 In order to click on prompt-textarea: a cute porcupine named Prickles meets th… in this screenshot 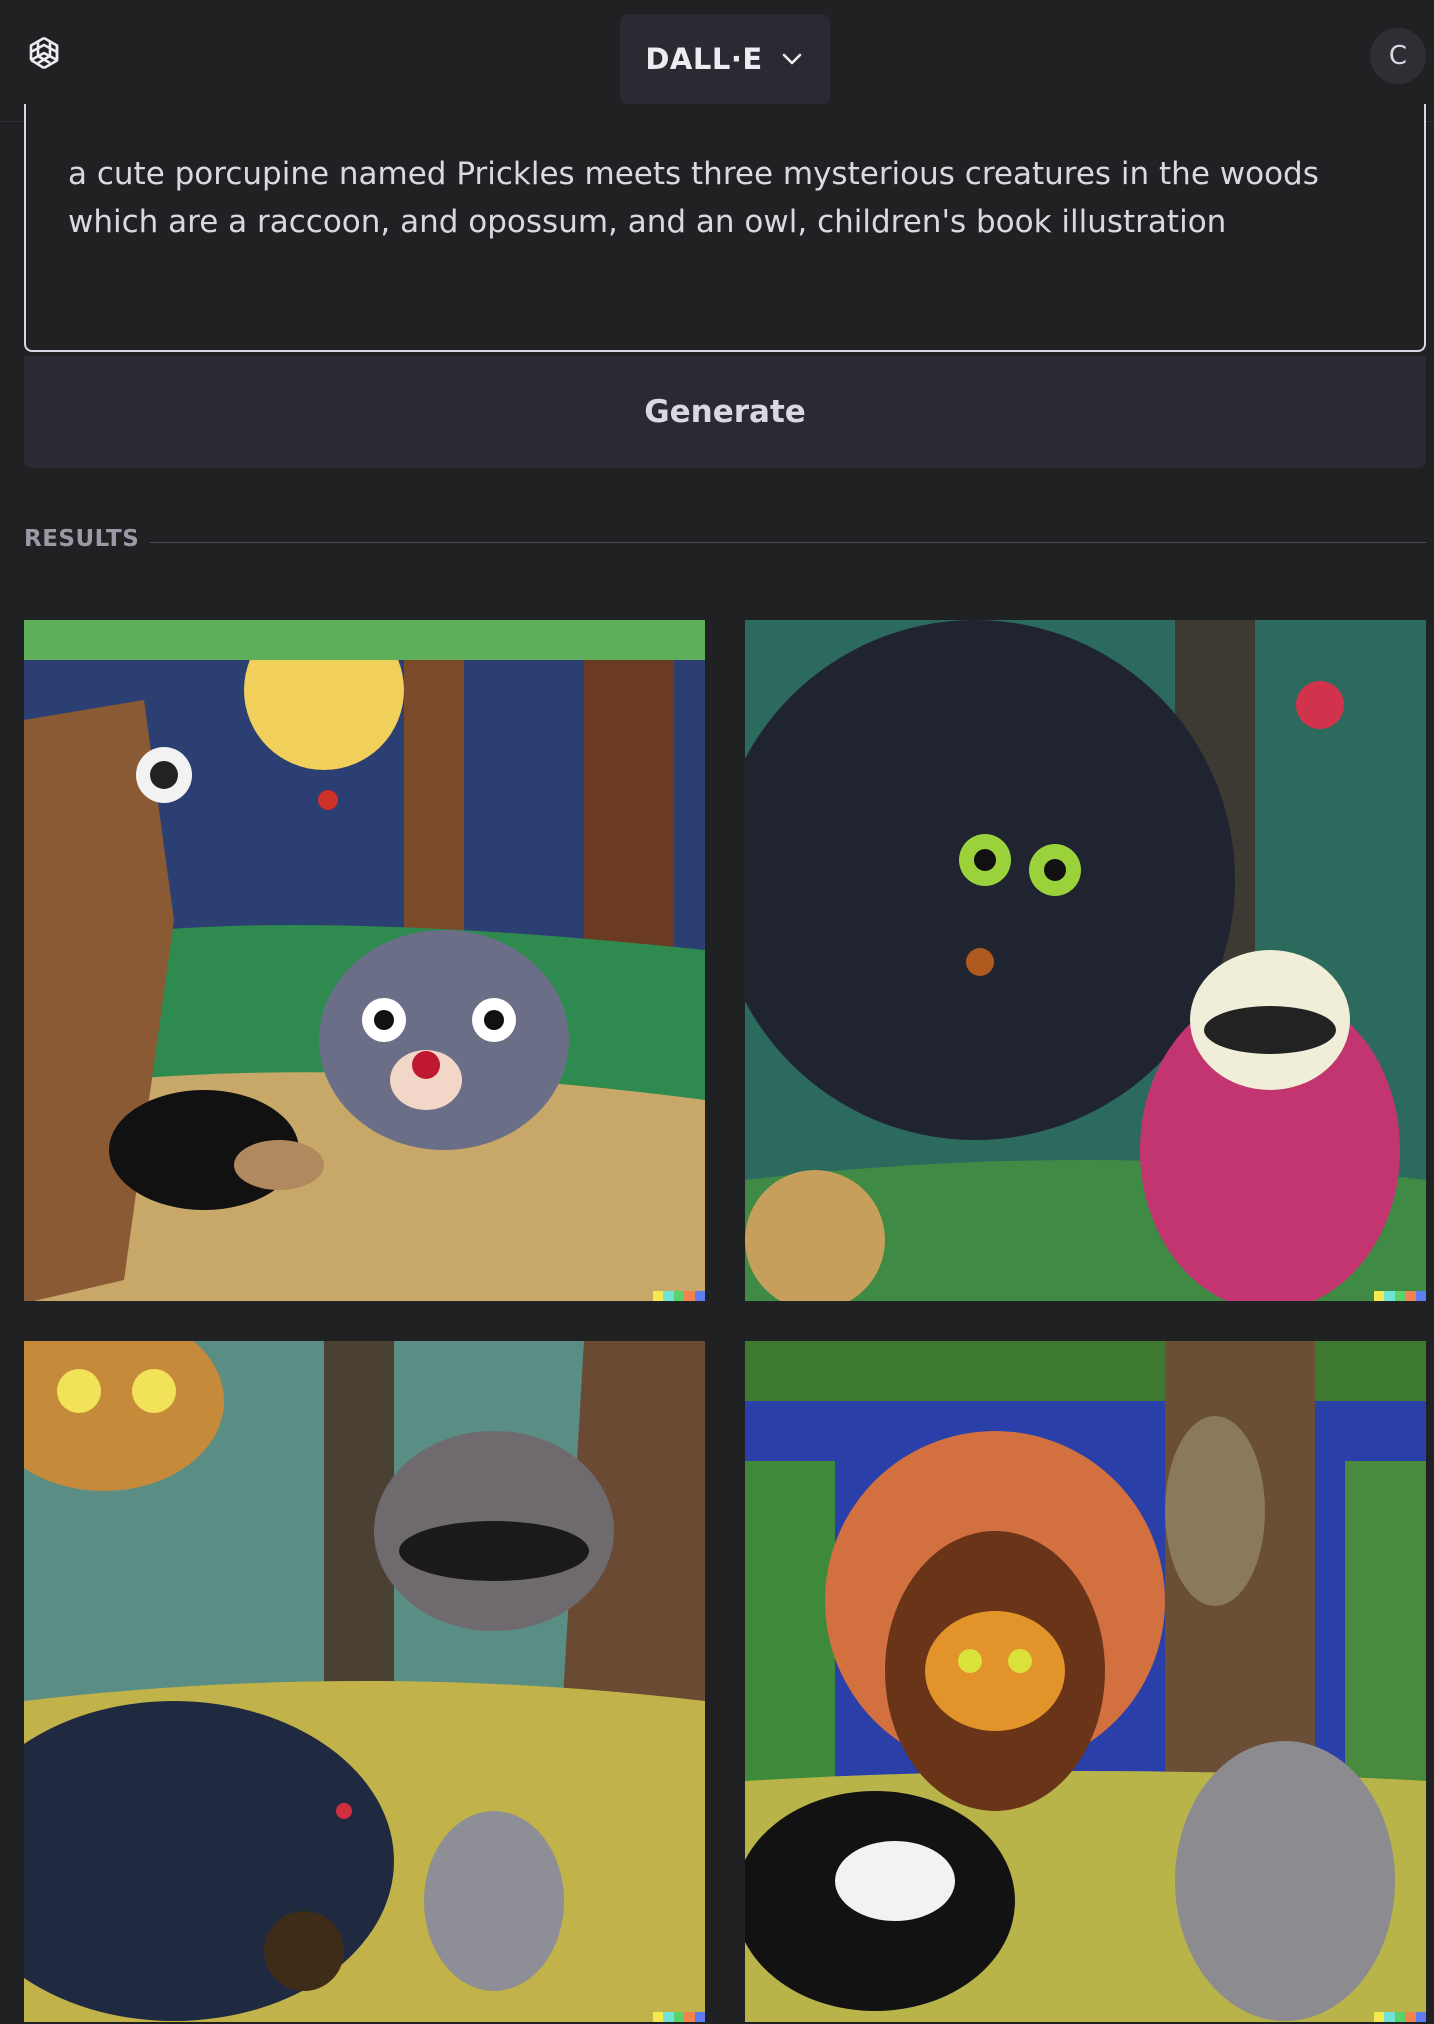, I will do `click(725, 228)`.